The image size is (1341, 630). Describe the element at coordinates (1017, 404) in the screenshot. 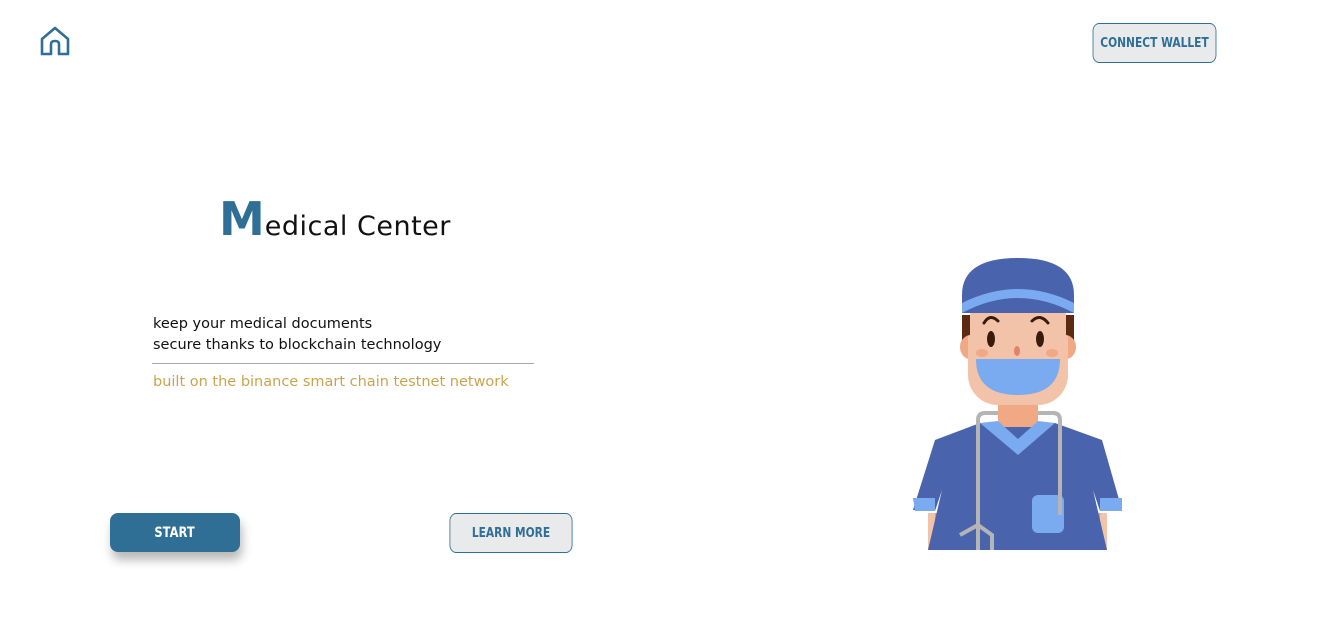

I see `doctor-illustration` at that location.